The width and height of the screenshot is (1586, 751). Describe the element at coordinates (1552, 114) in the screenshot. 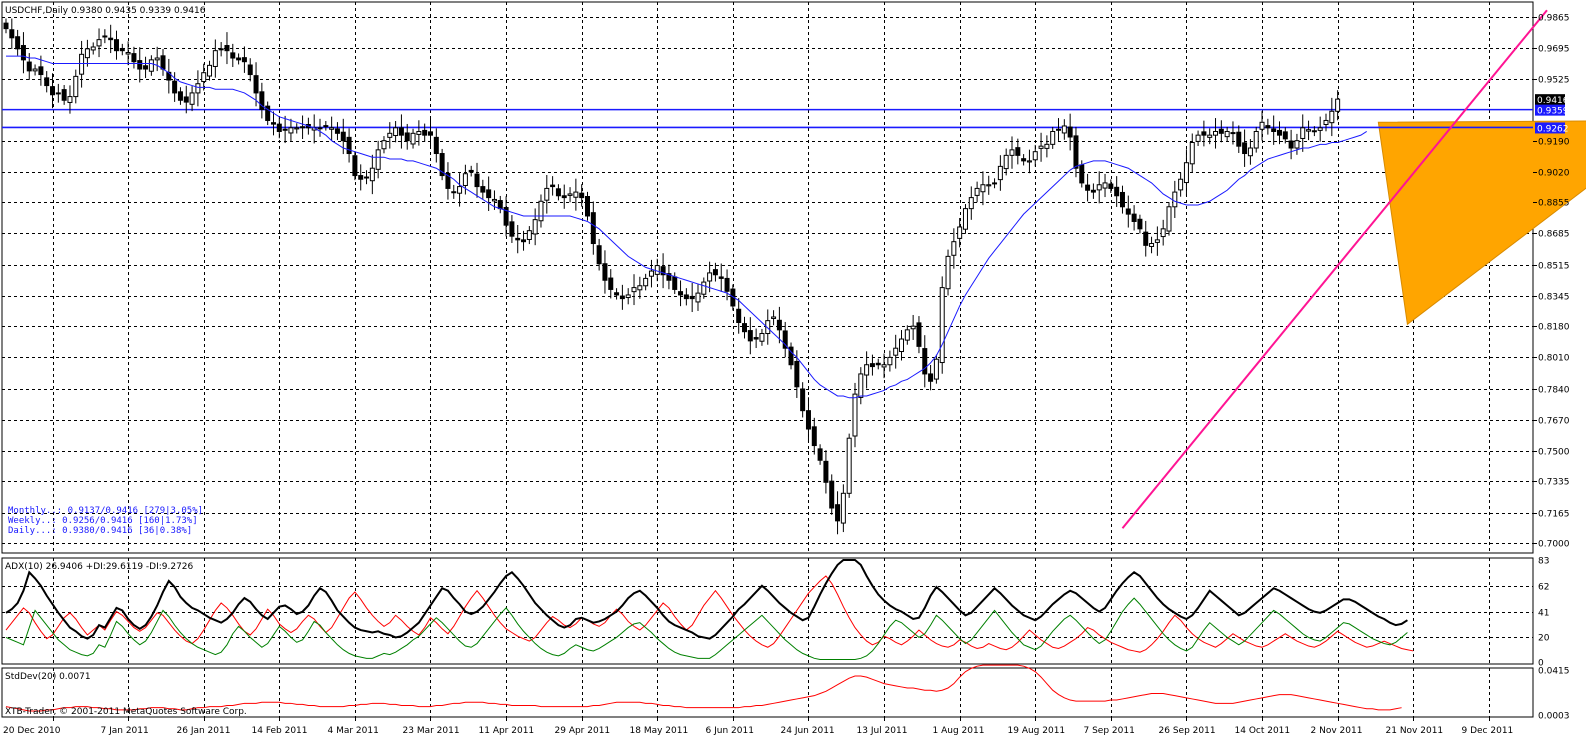

I see `price-badges: 0.94160.93590.9262` at that location.